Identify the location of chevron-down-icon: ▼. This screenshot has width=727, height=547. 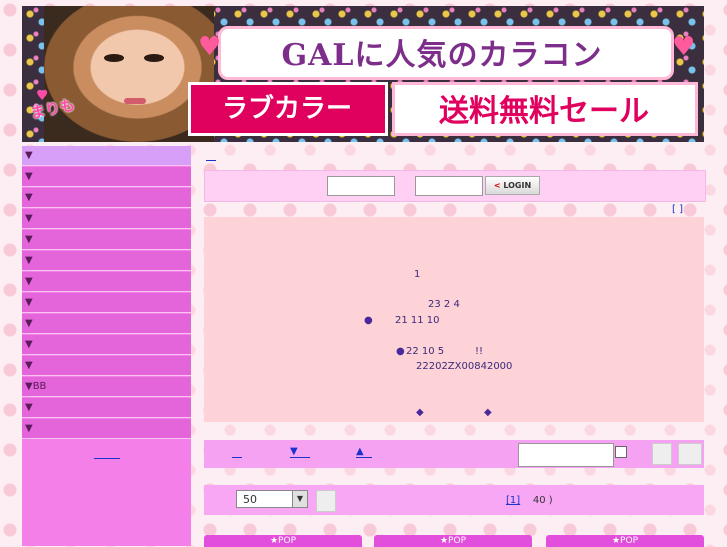
(299, 499).